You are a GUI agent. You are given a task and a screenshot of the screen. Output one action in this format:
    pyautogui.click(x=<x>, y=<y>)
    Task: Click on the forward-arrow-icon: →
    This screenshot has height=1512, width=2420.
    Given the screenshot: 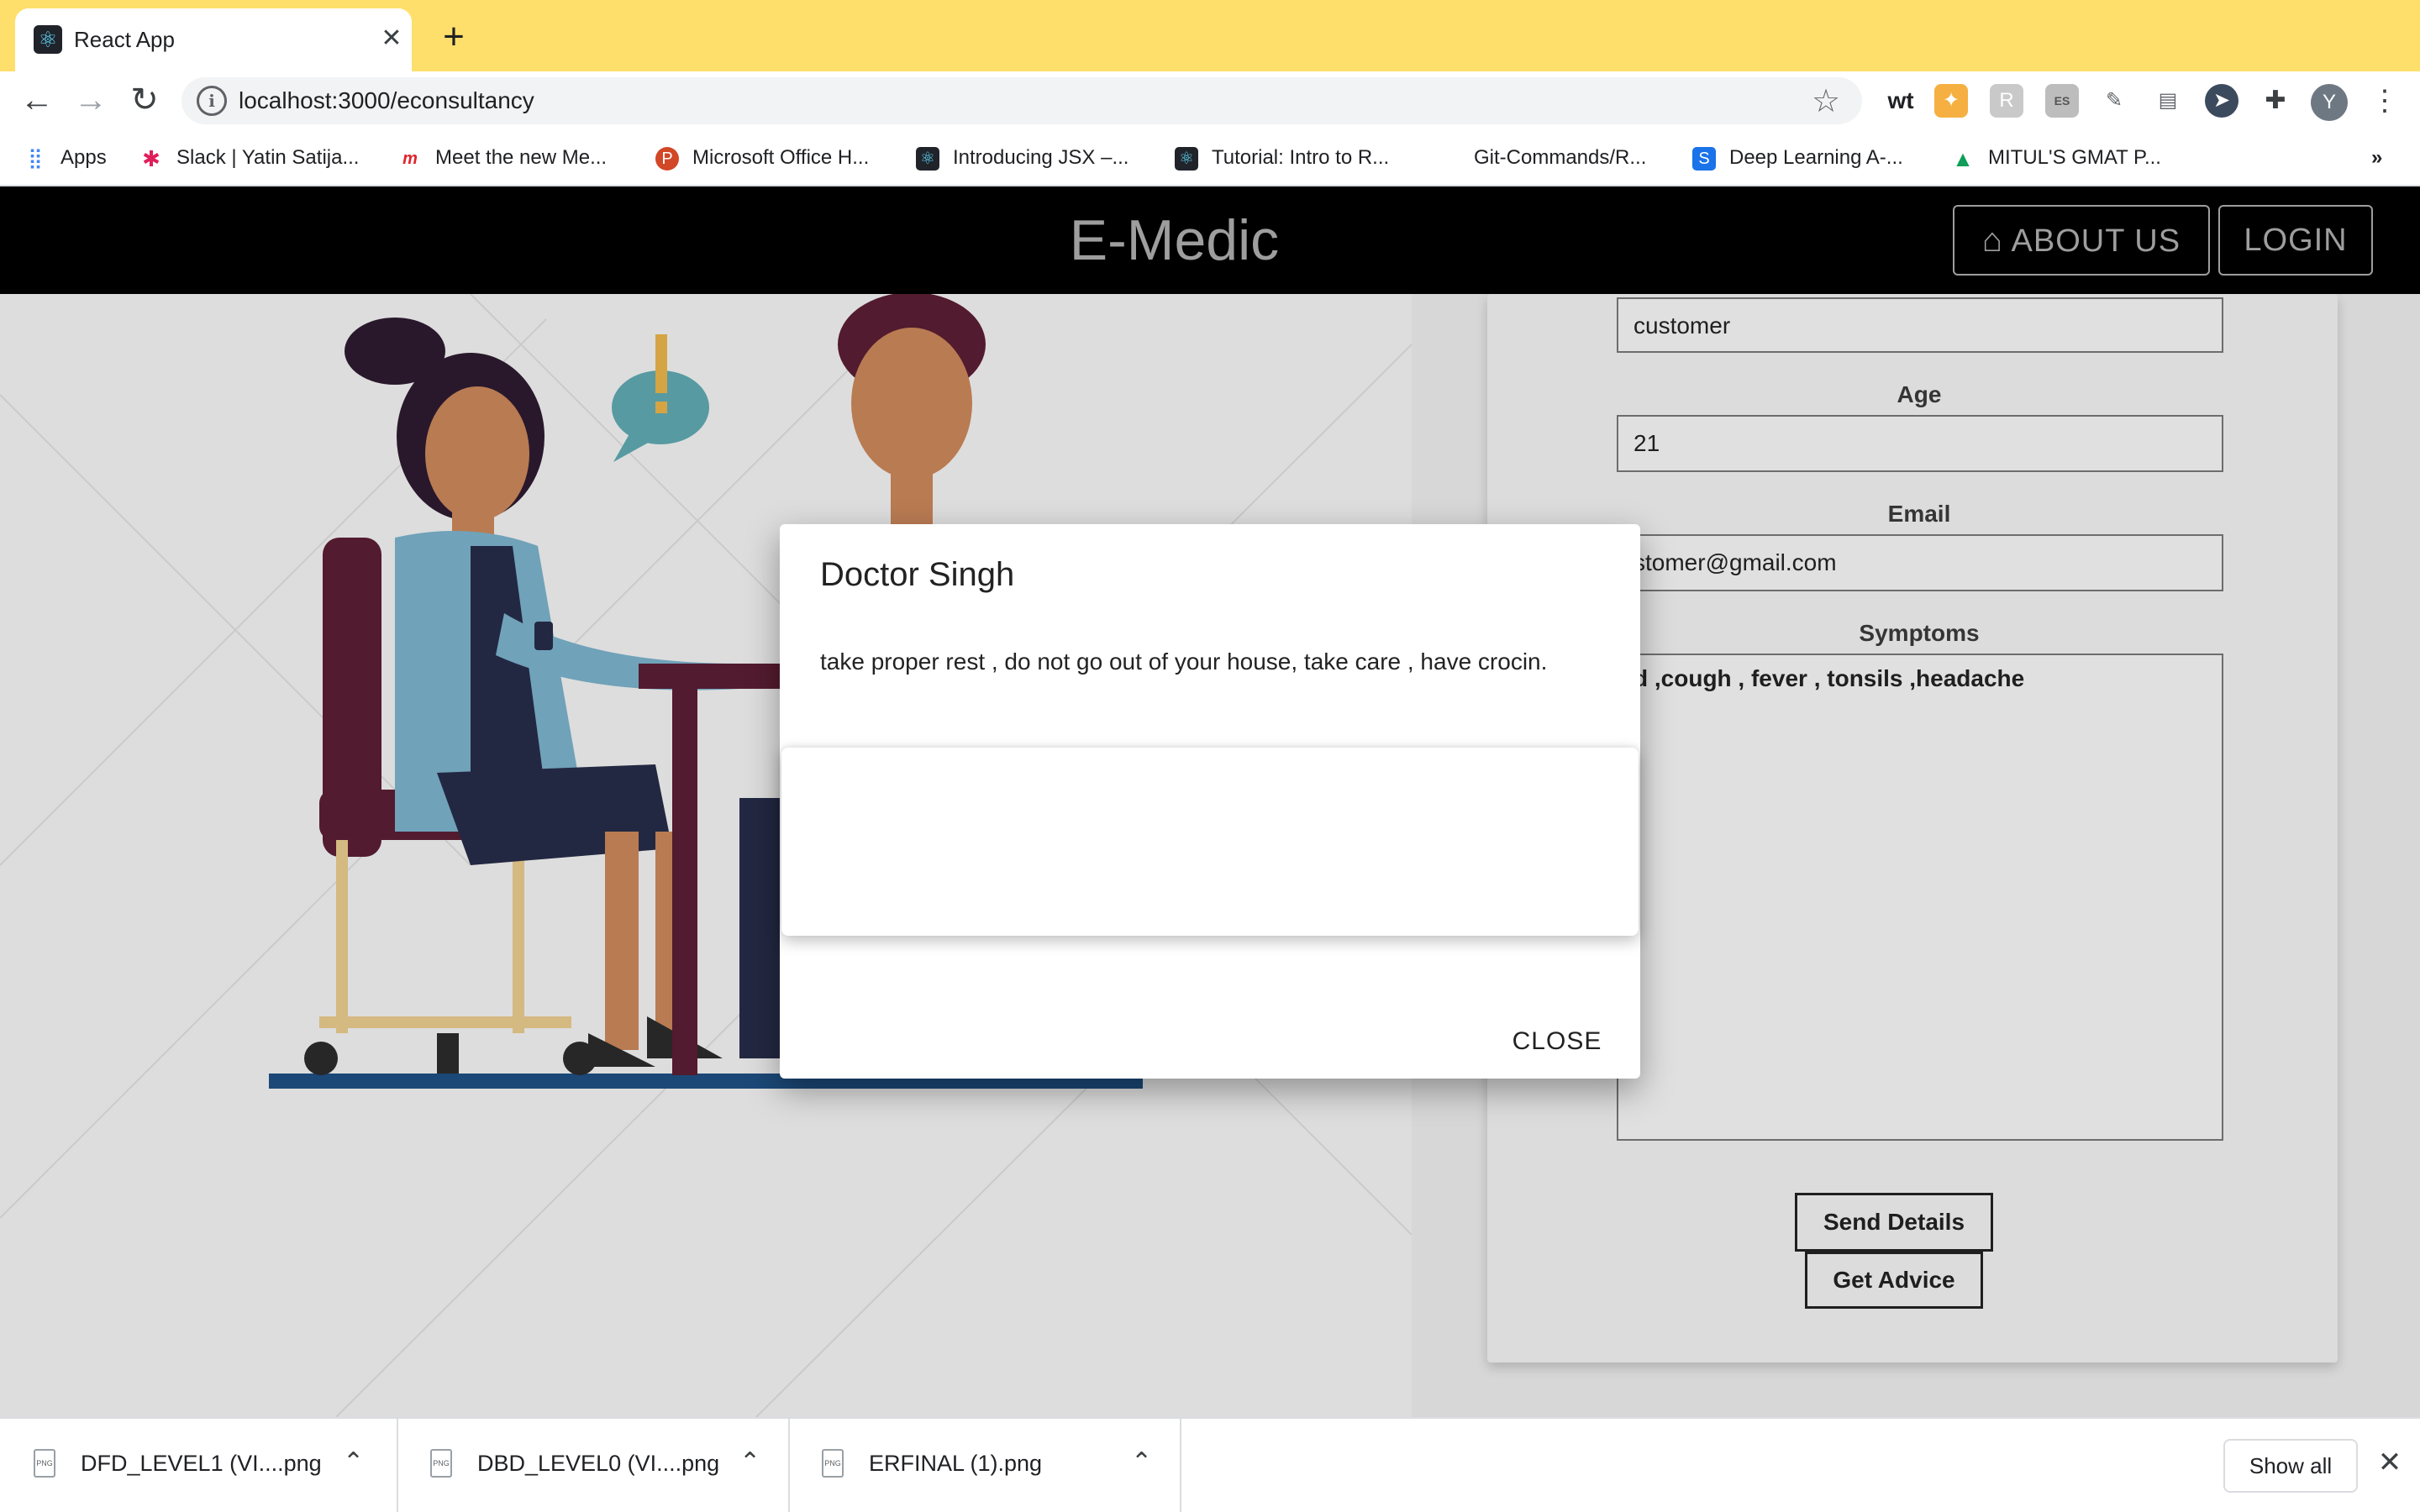 What is the action you would take?
    pyautogui.click(x=90, y=99)
    